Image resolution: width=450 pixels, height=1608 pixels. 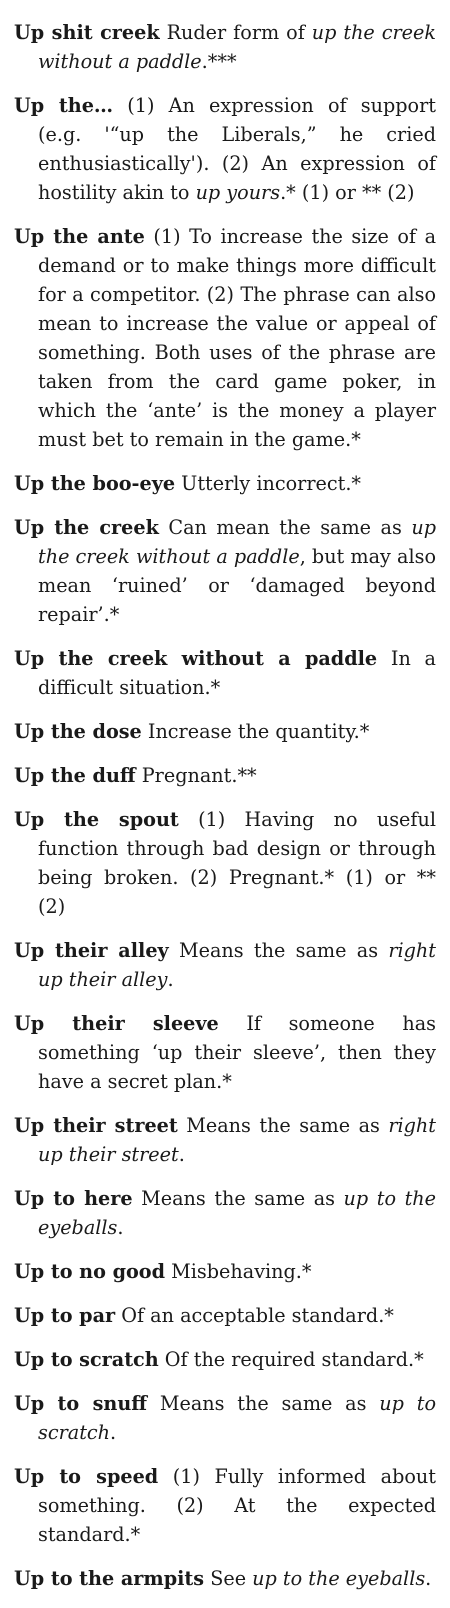 What do you see at coordinates (219, 61) in the screenshot?
I see `entry-definition: .***` at bounding box center [219, 61].